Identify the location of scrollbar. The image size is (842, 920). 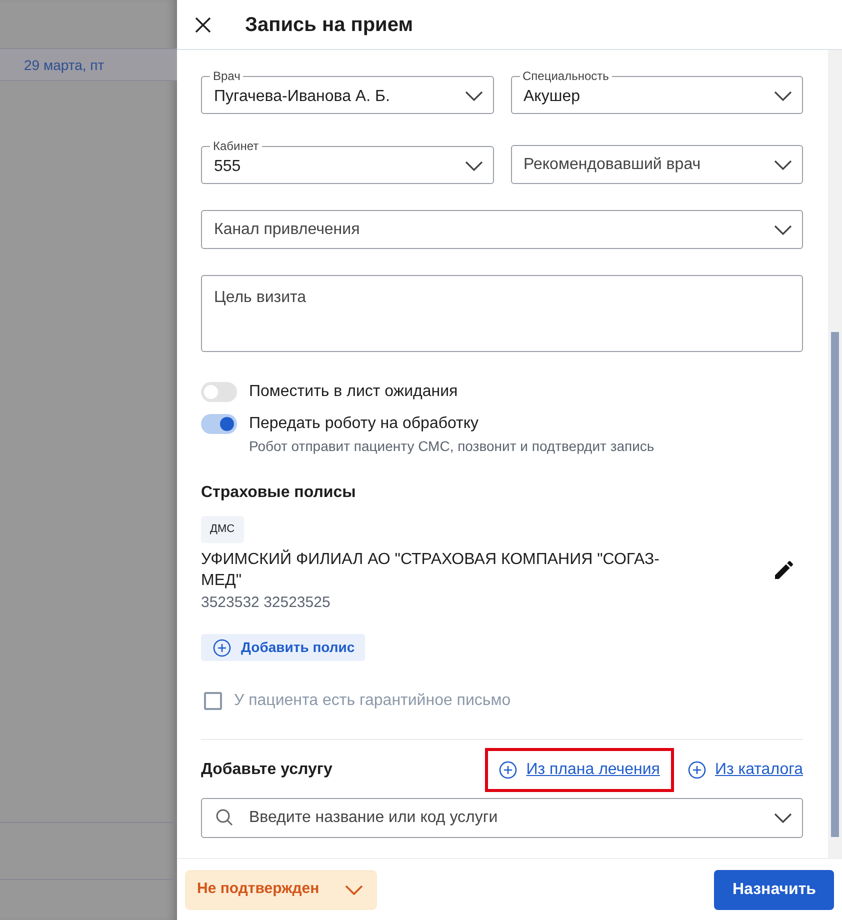
(835, 454).